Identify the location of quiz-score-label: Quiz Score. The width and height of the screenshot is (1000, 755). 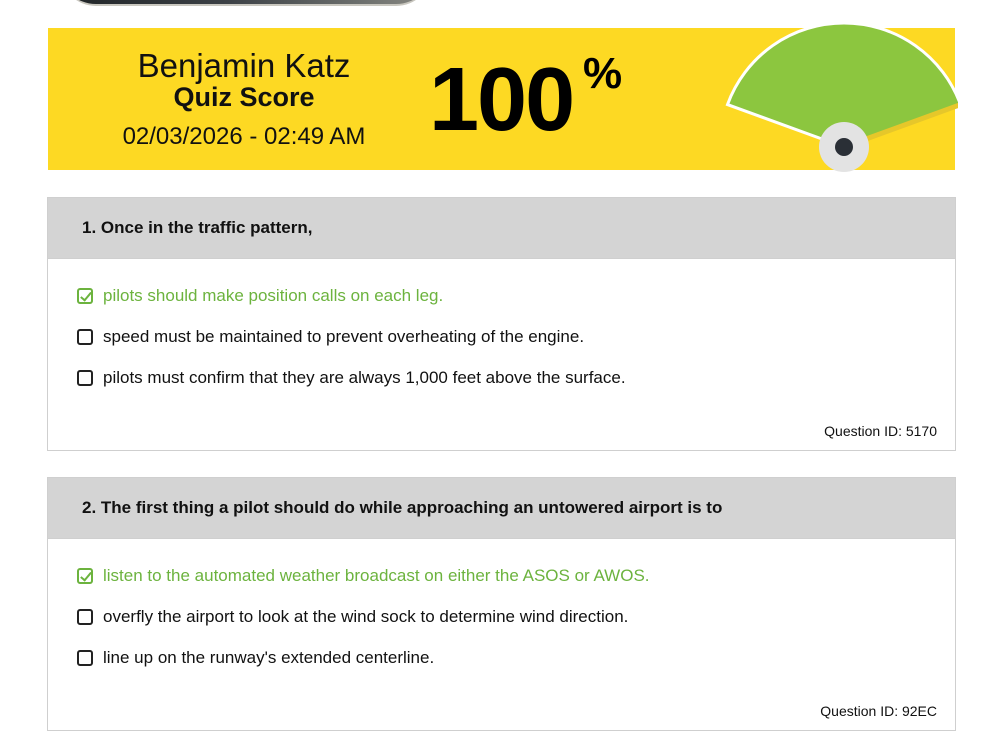
(244, 97).